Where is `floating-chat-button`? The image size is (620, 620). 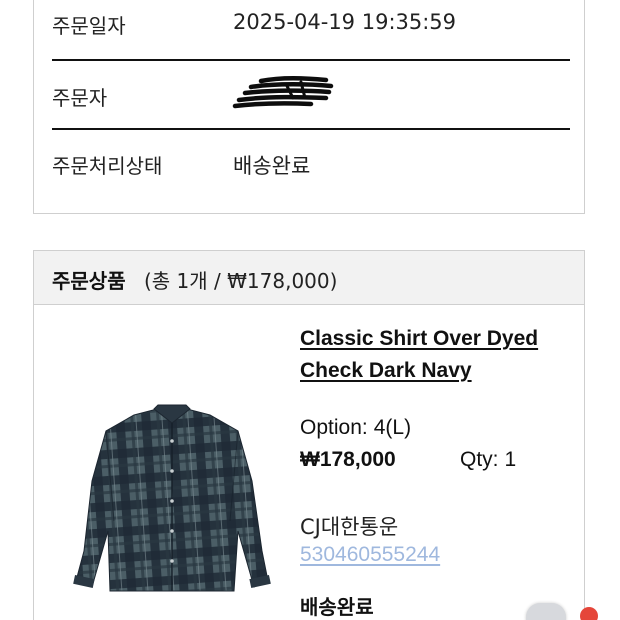 floating-chat-button is located at coordinates (546, 611).